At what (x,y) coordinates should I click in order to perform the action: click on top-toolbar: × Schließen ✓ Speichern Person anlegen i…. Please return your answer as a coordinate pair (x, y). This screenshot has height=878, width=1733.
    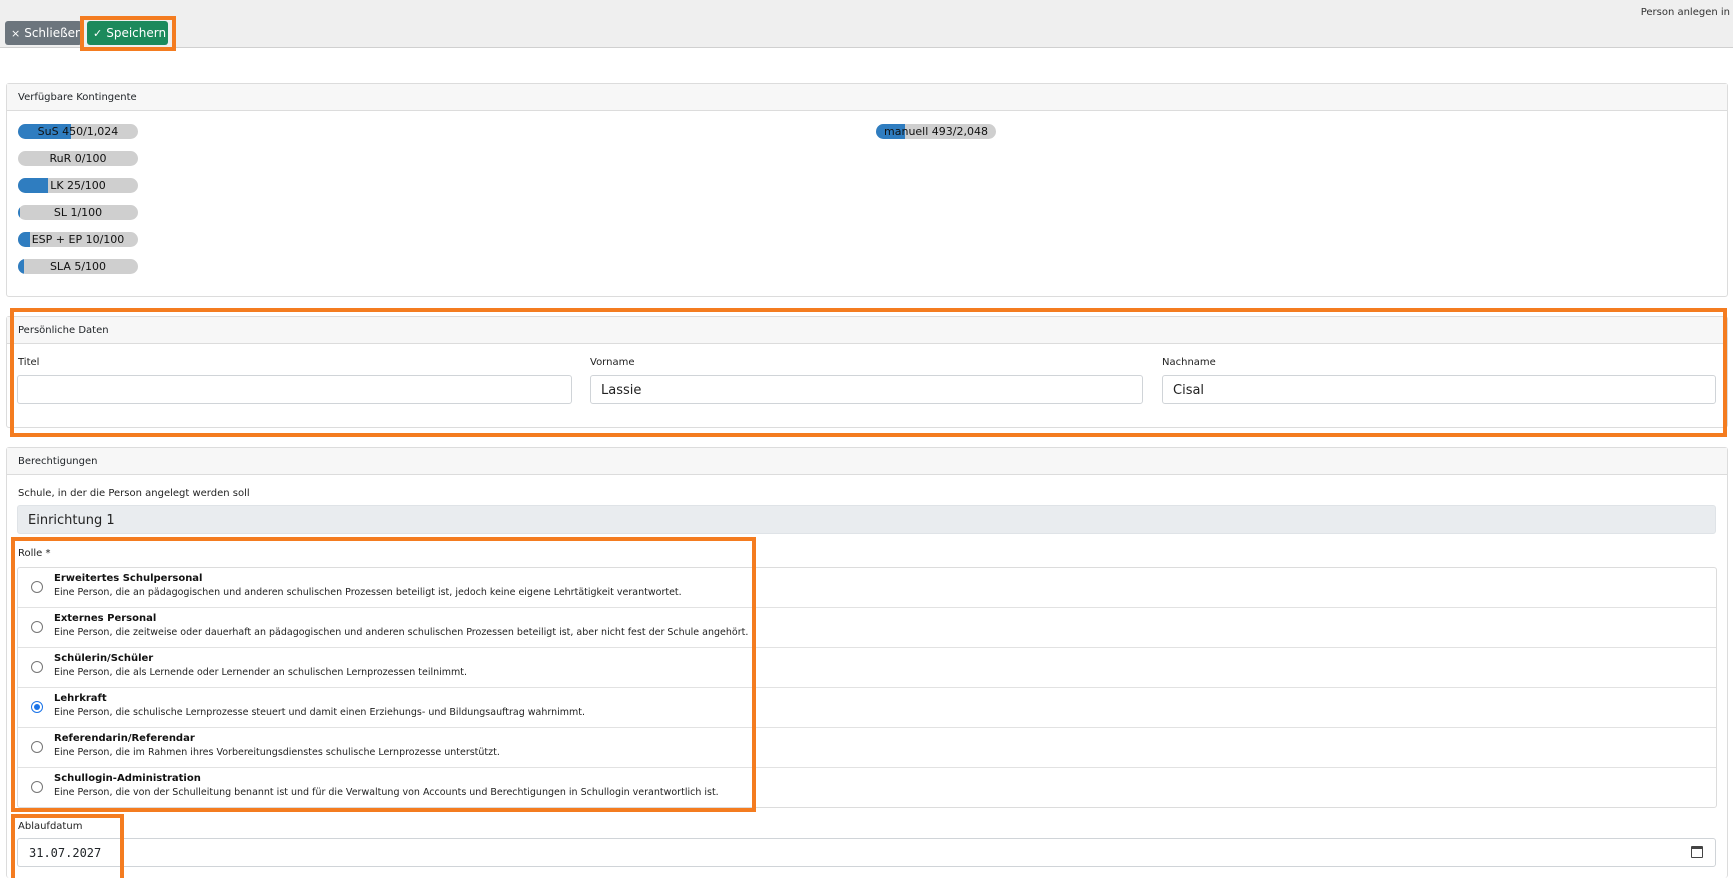
    Looking at the image, I should click on (866, 24).